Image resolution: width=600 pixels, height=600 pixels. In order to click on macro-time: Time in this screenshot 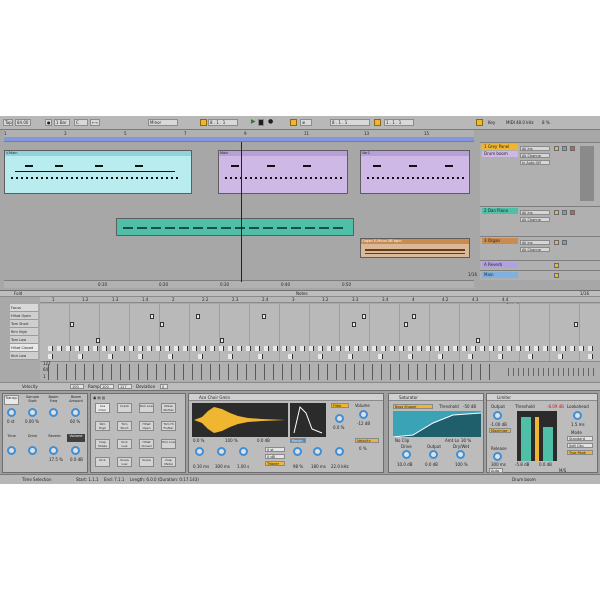, I will do `click(11, 438)`.